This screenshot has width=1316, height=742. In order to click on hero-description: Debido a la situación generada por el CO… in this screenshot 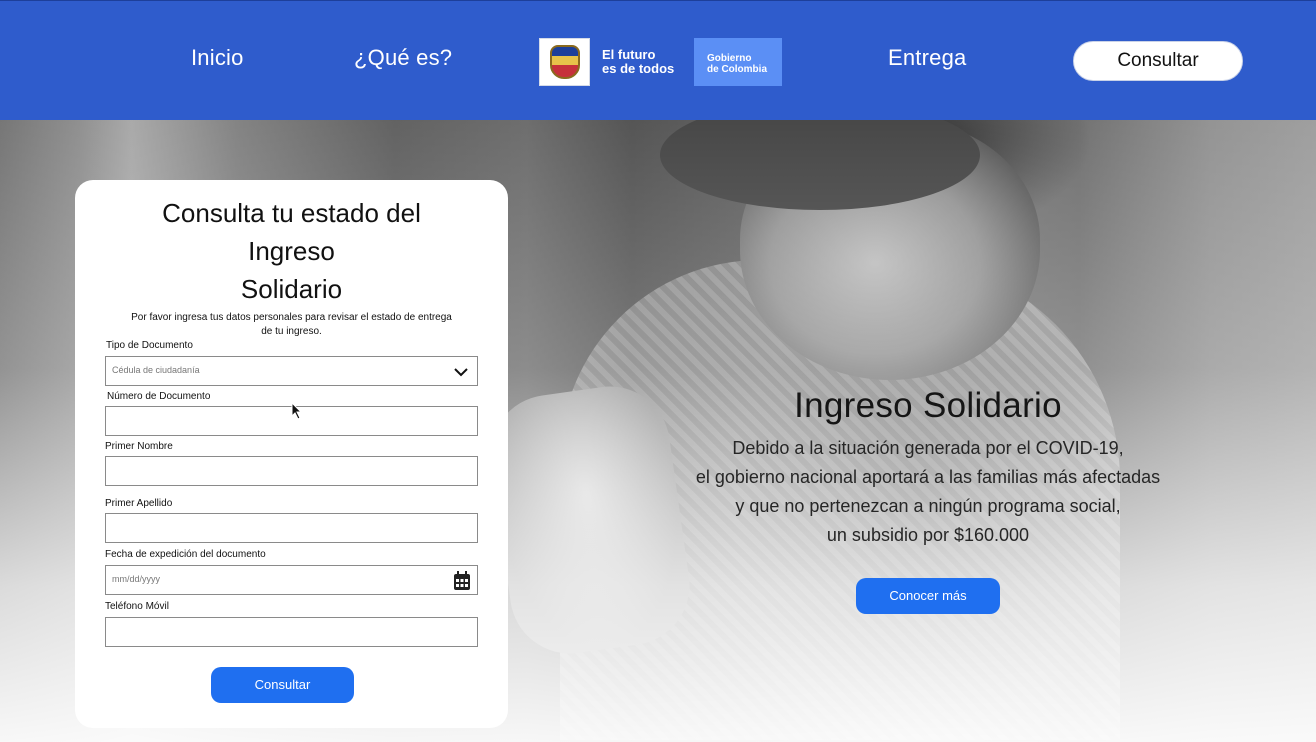, I will do `click(928, 491)`.